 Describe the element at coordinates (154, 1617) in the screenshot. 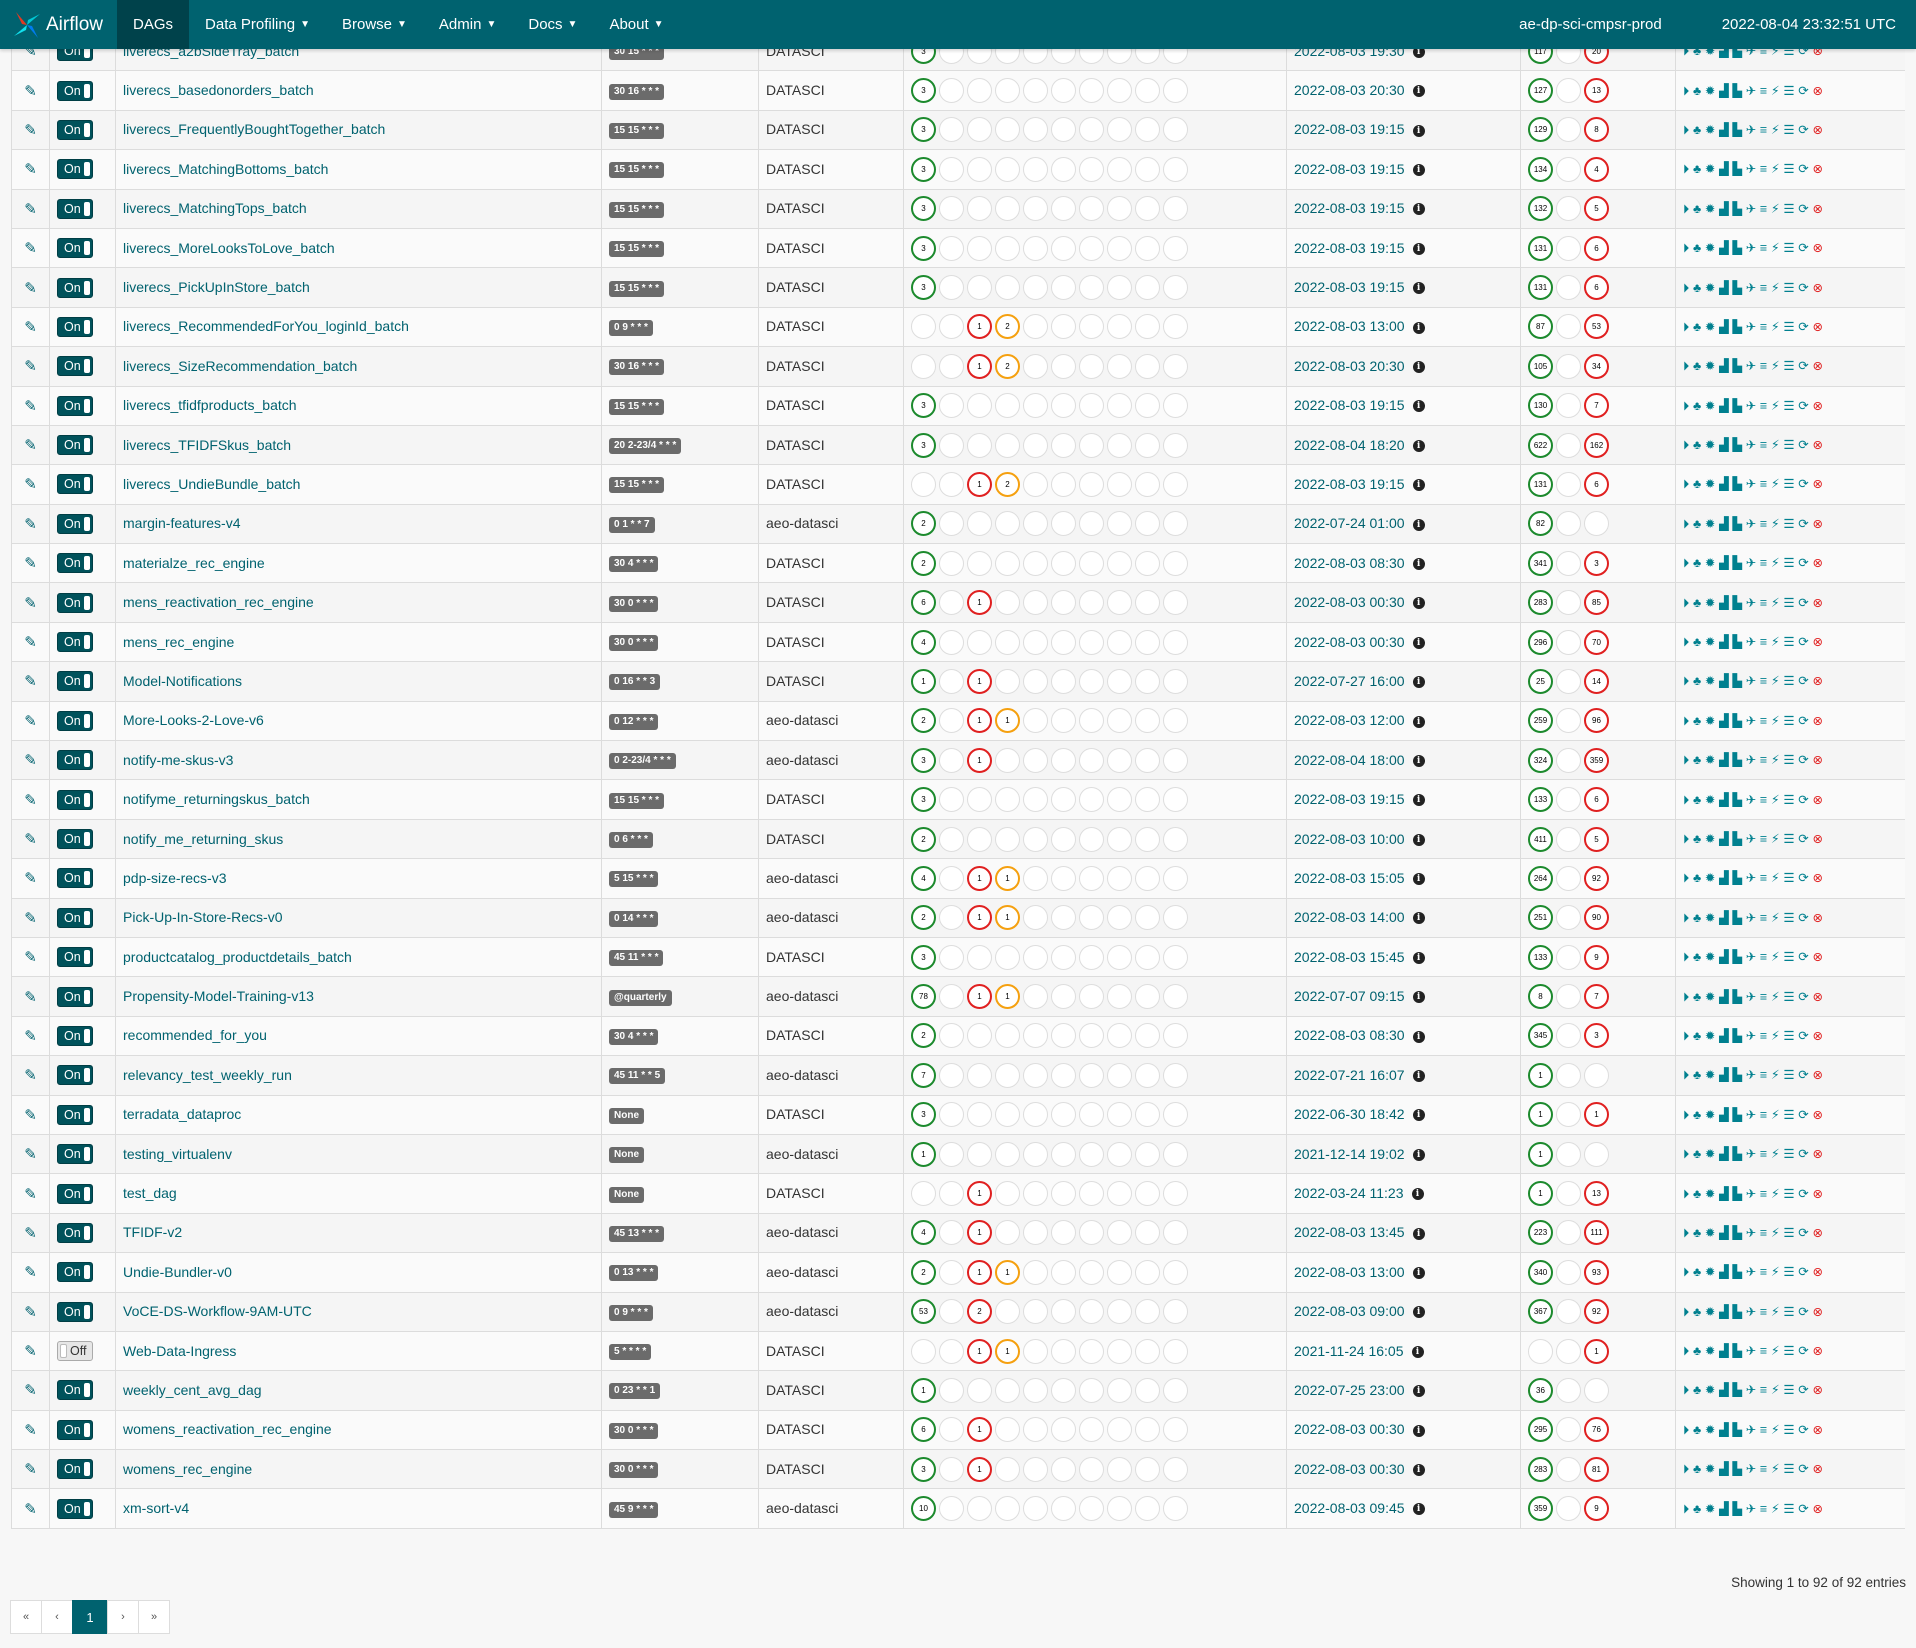

I see `last-page-button: »` at that location.